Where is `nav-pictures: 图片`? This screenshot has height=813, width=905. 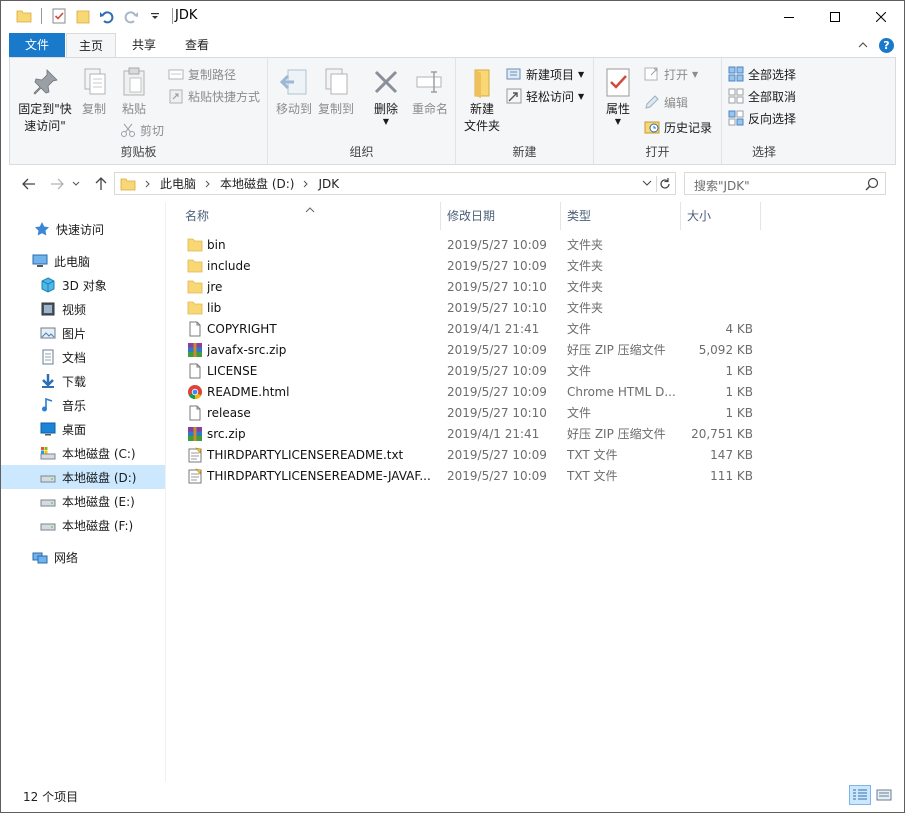
nav-pictures: 图片 is located at coordinates (83, 333).